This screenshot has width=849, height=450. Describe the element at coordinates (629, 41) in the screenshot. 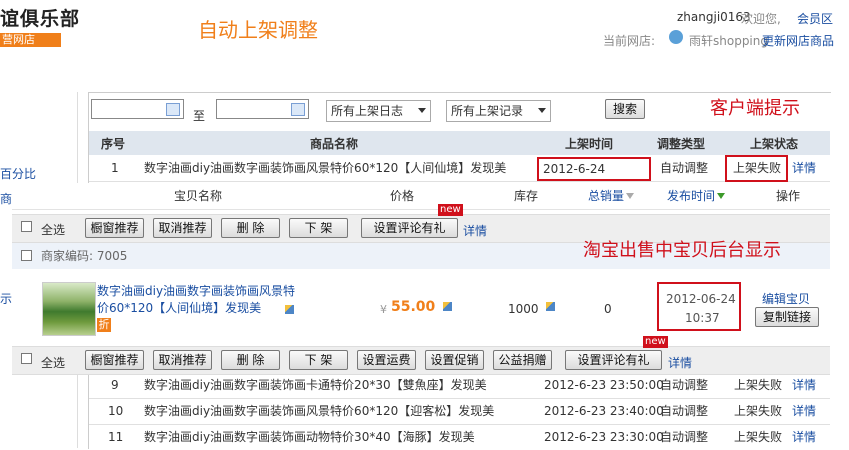

I see `current-store-label: 当前网店:` at that location.